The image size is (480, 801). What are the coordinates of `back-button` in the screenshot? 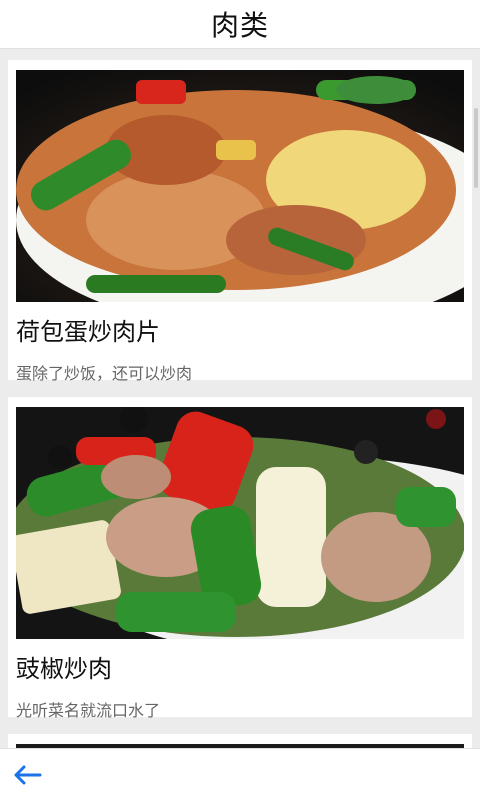 It's located at (27, 775).